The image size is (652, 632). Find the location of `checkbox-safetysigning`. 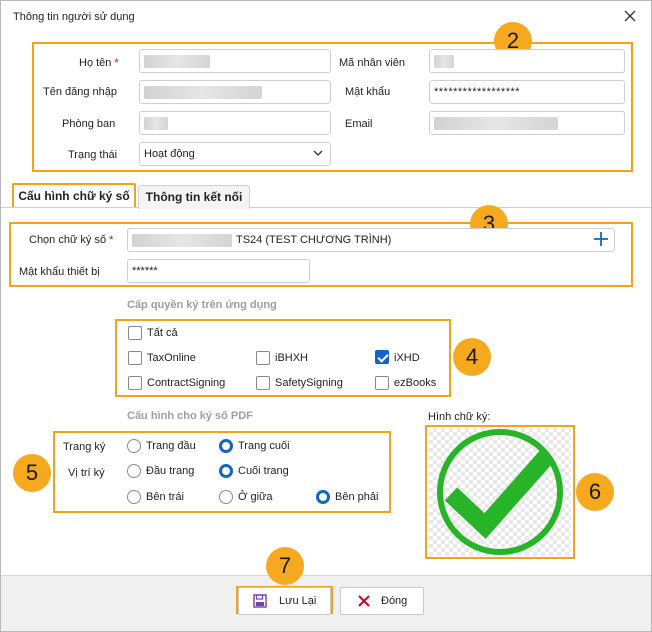

checkbox-safetysigning is located at coordinates (263, 383).